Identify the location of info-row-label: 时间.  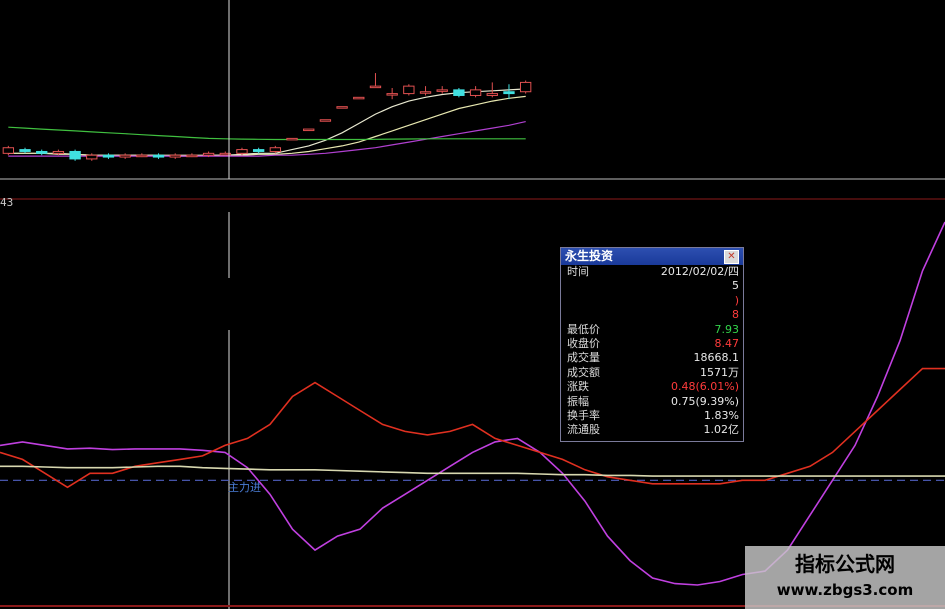
(578, 271).